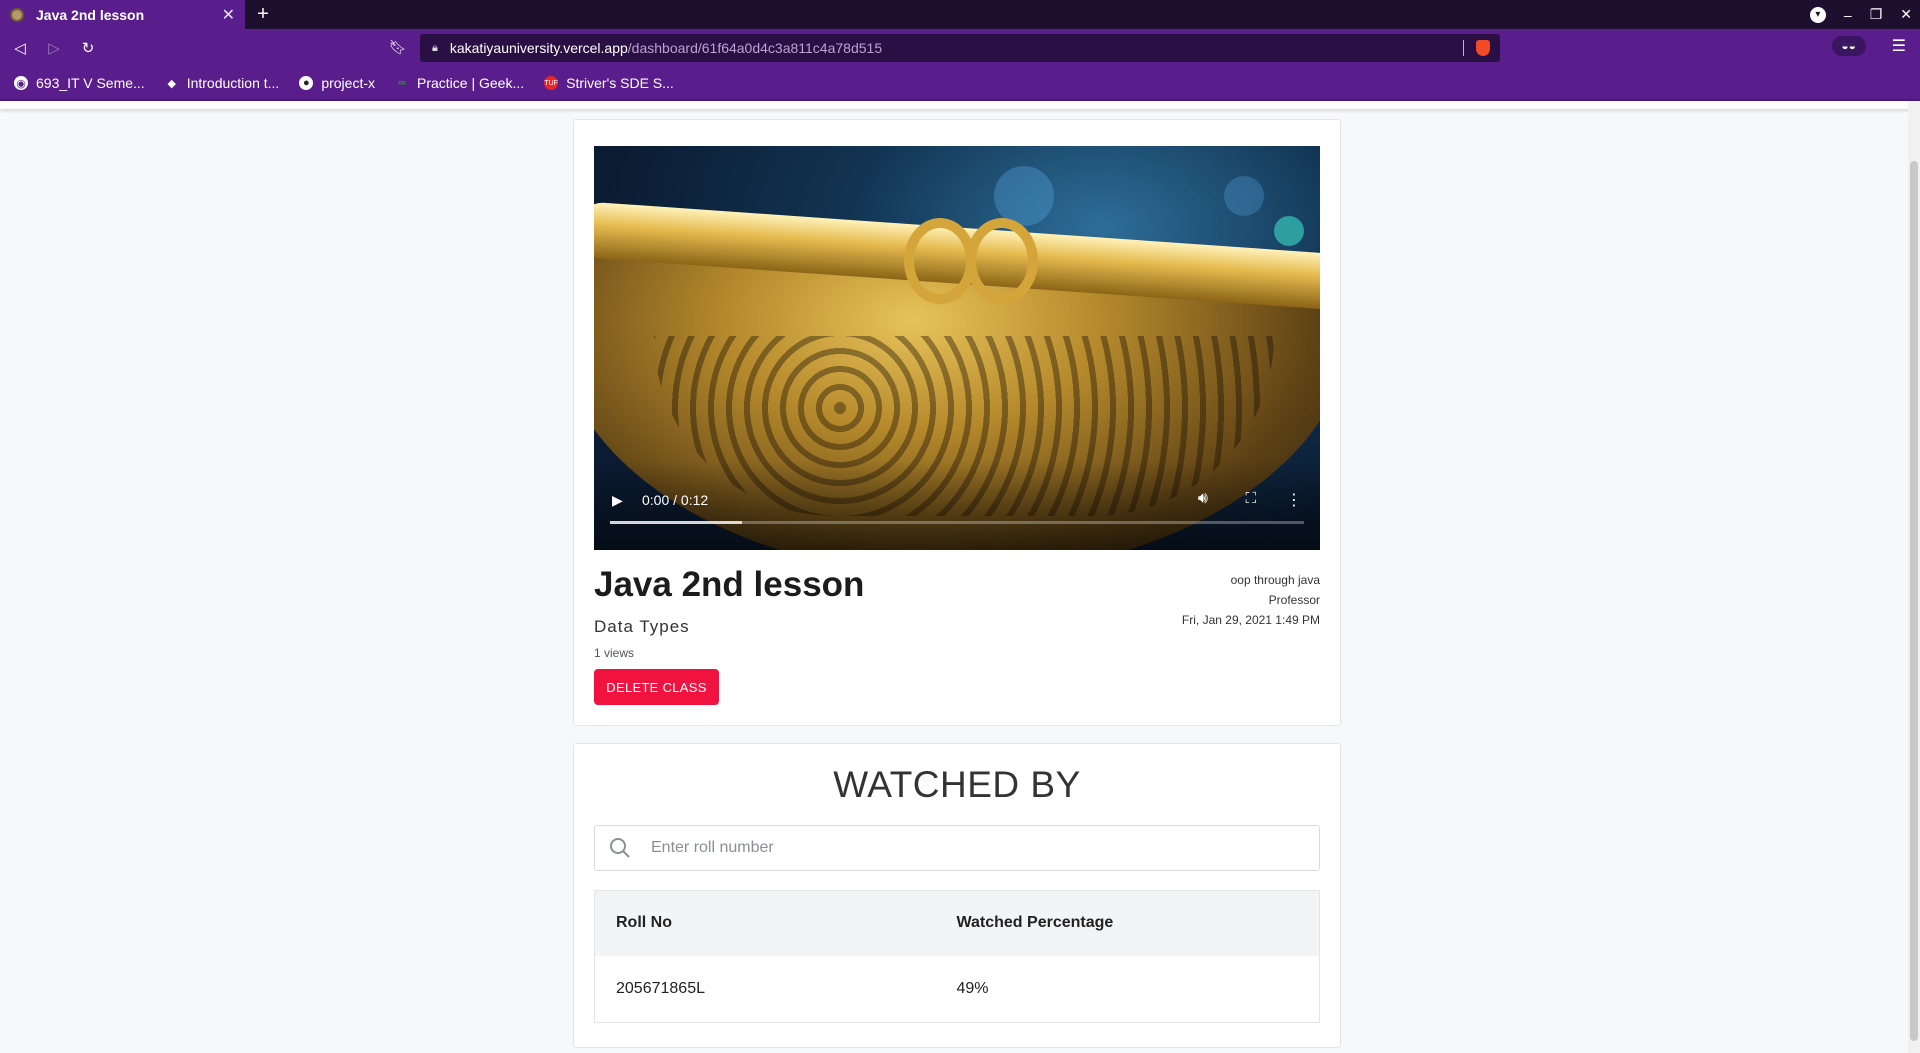 This screenshot has height=1053, width=1920. What do you see at coordinates (1127, 989) in the screenshot?
I see `watched-percentage-cell: 49%` at bounding box center [1127, 989].